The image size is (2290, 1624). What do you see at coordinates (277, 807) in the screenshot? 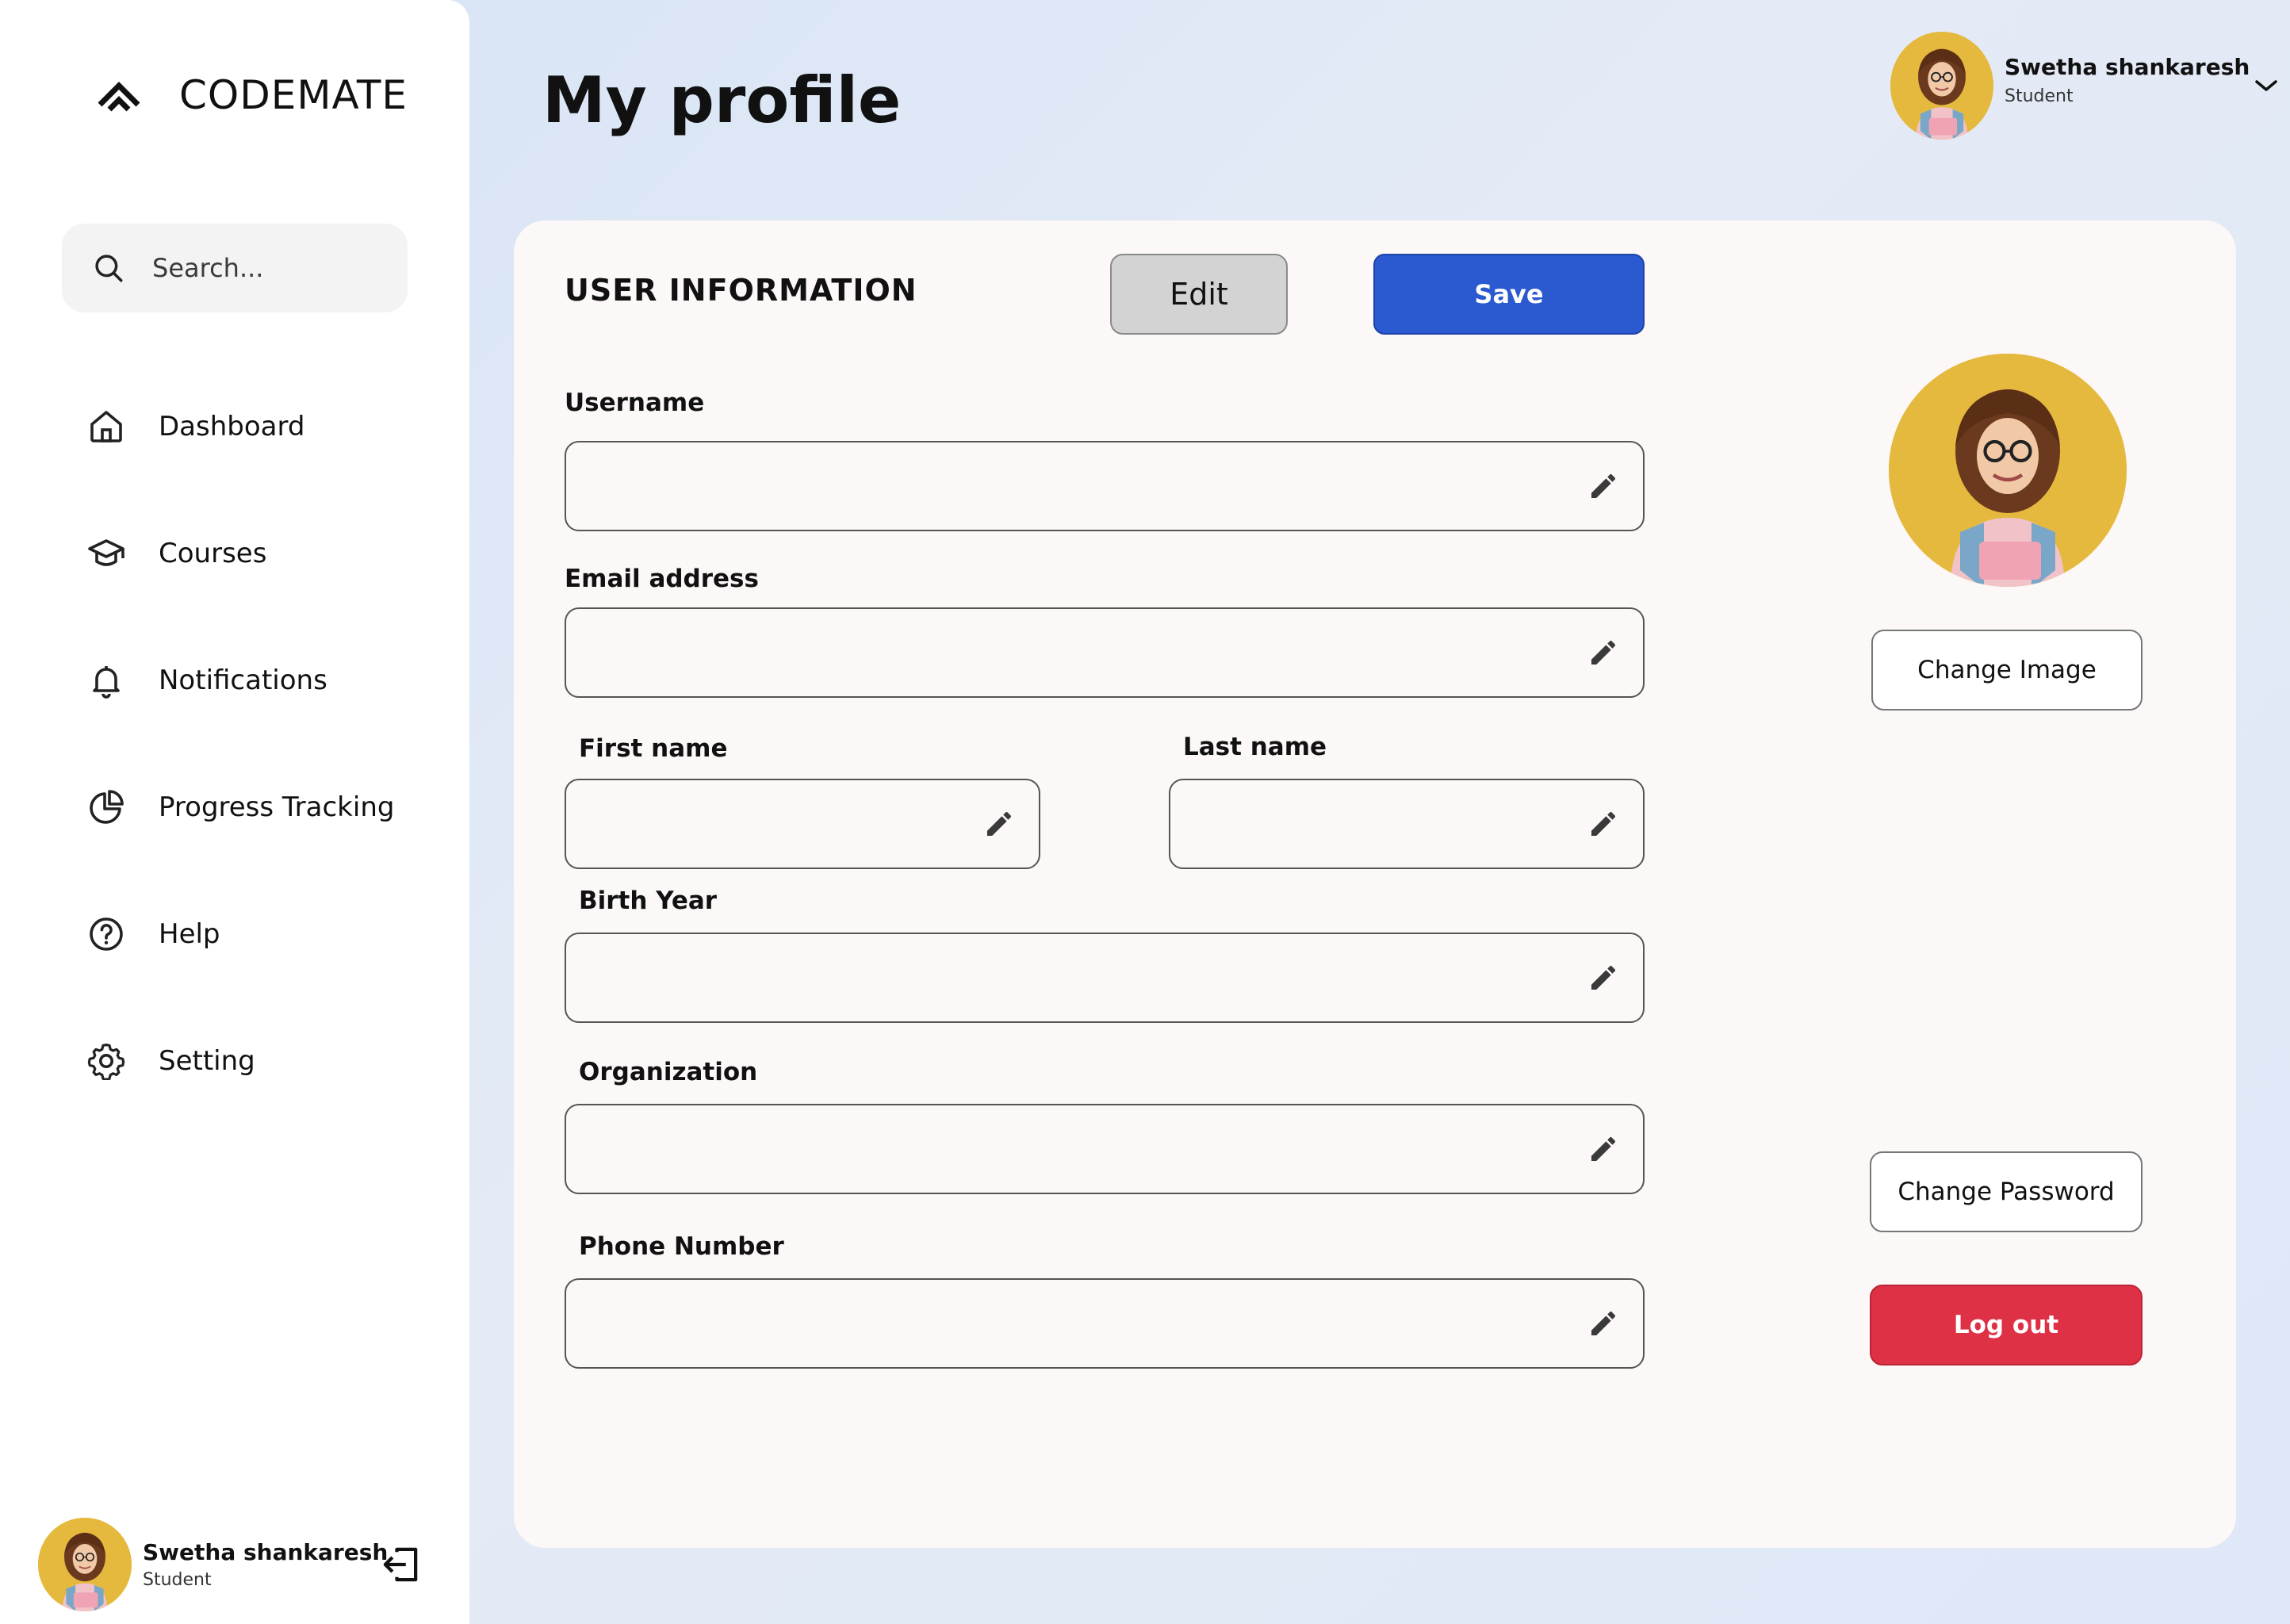
I see `sidebar-item-label: Progress Tracking` at bounding box center [277, 807].